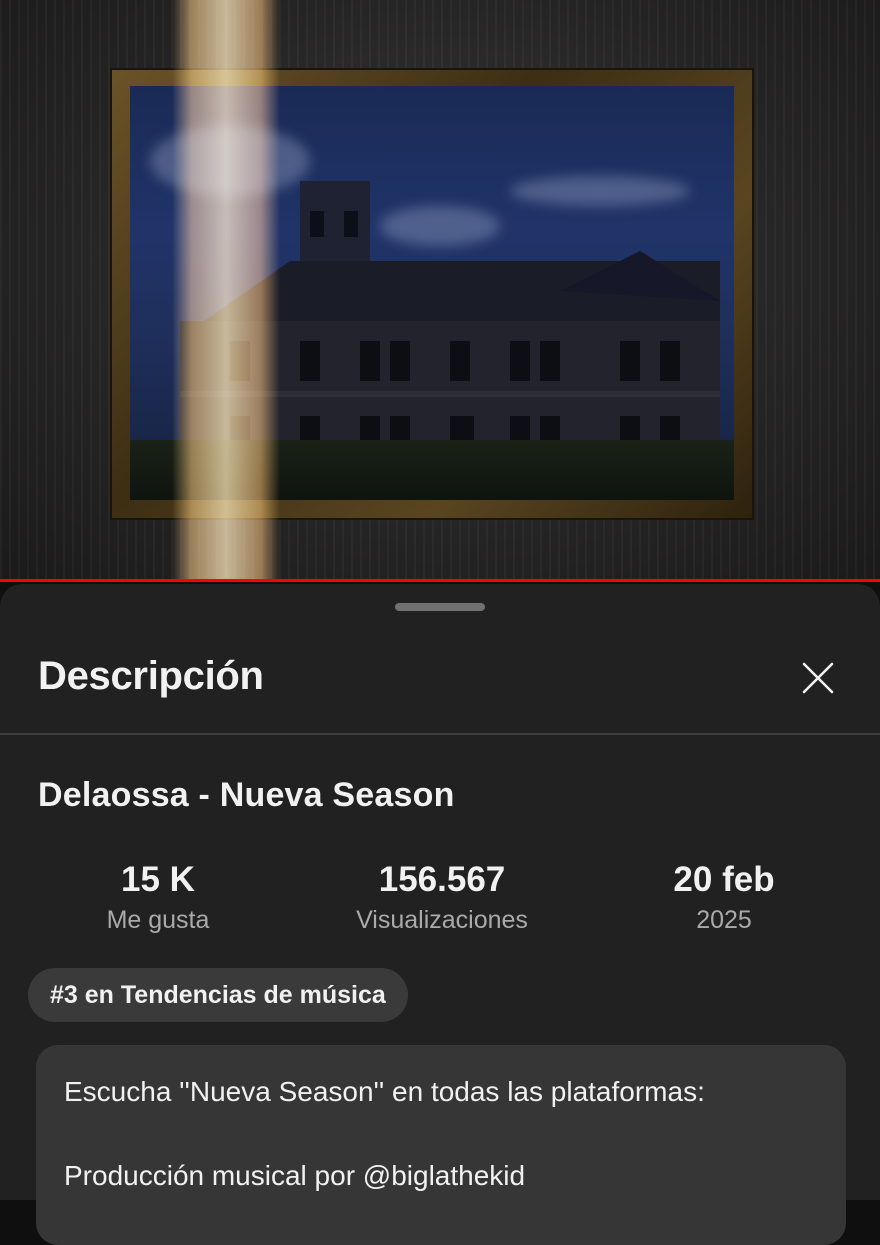 The height and width of the screenshot is (1245, 880). I want to click on divider, so click(440, 734).